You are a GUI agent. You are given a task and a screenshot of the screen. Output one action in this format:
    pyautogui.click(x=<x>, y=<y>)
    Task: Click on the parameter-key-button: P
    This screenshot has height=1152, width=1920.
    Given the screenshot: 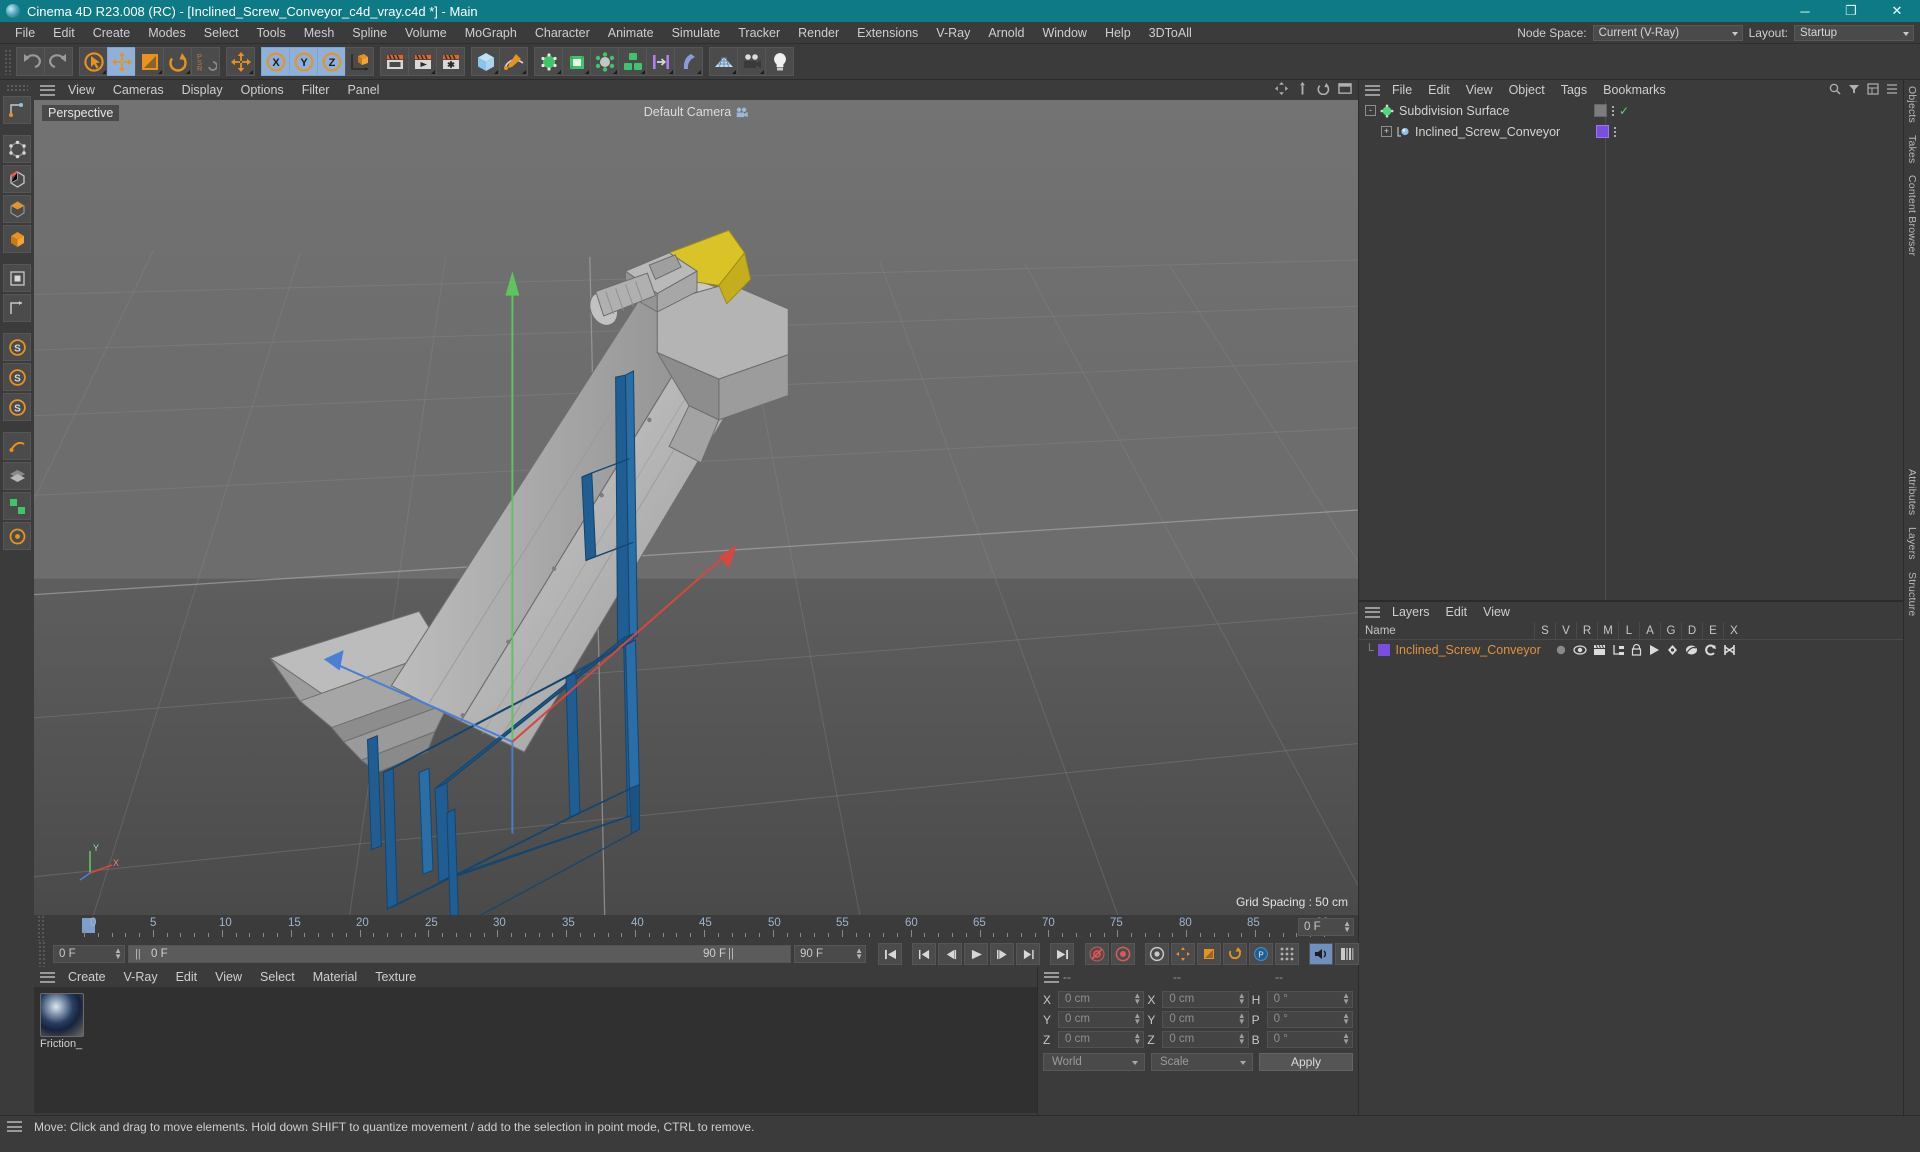 What is the action you would take?
    pyautogui.click(x=1261, y=954)
    